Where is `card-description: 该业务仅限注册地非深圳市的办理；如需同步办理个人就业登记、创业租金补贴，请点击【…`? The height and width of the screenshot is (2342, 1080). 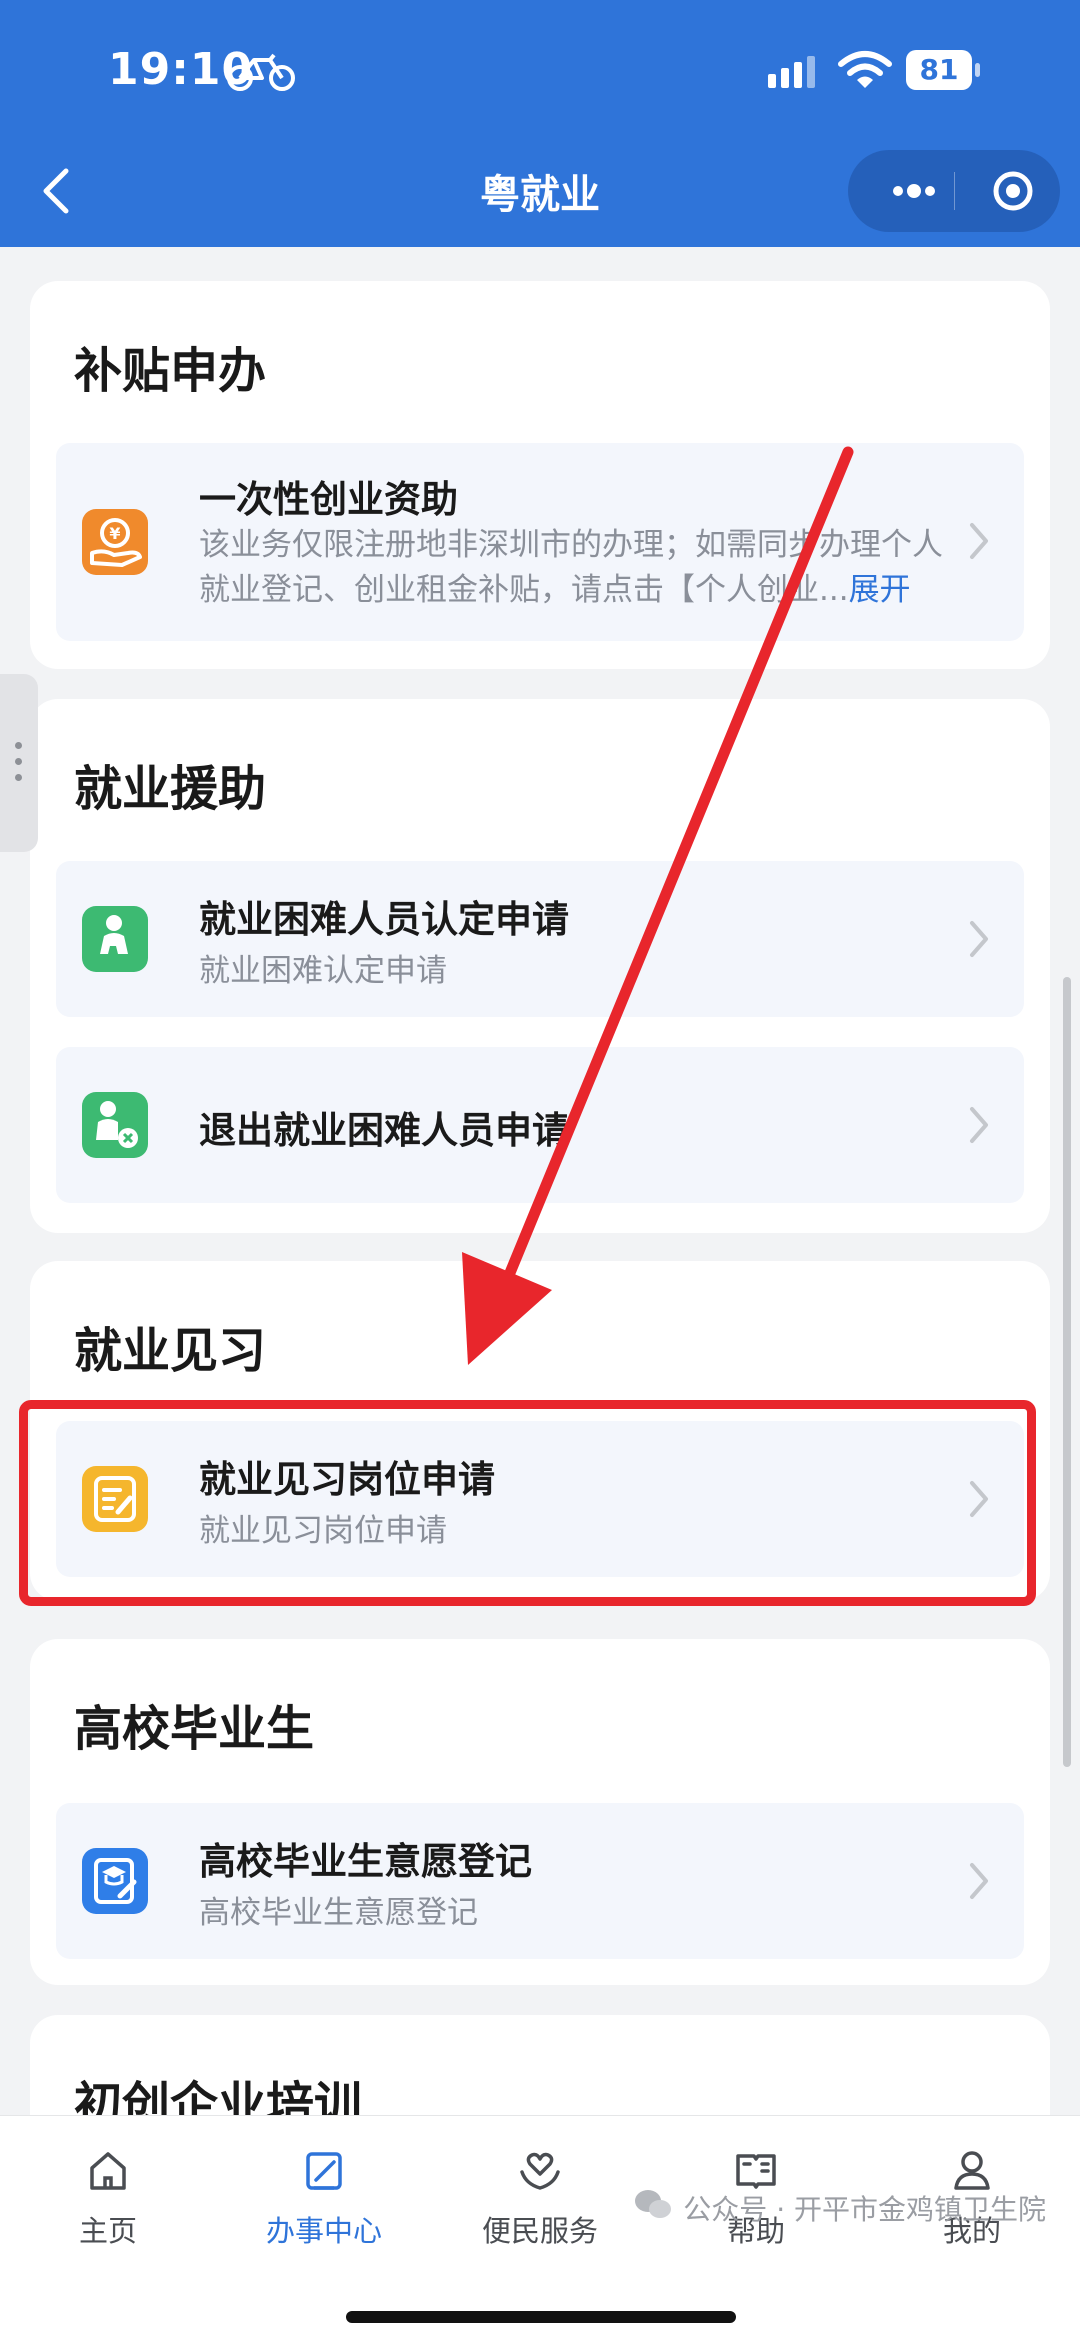 card-description: 该业务仅限注册地非深圳市的办理；如需同步办理个人就业登记、创业租金补贴，请点击【… is located at coordinates (579, 568).